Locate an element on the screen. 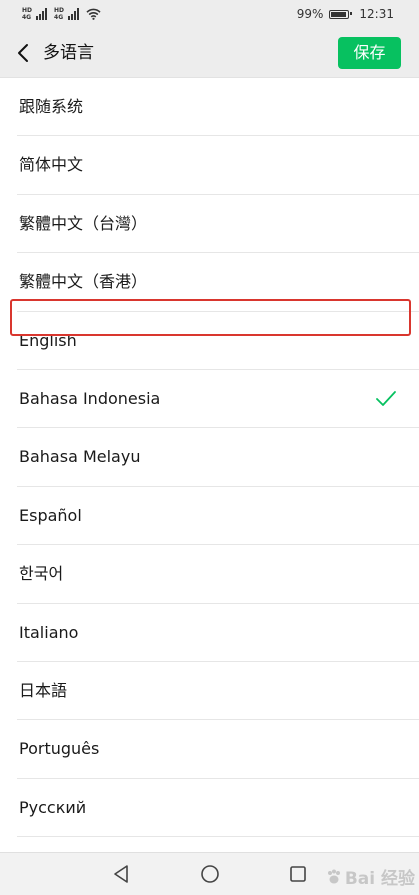  status-icons-left: HD 4G HD 4G is located at coordinates (61, 14).